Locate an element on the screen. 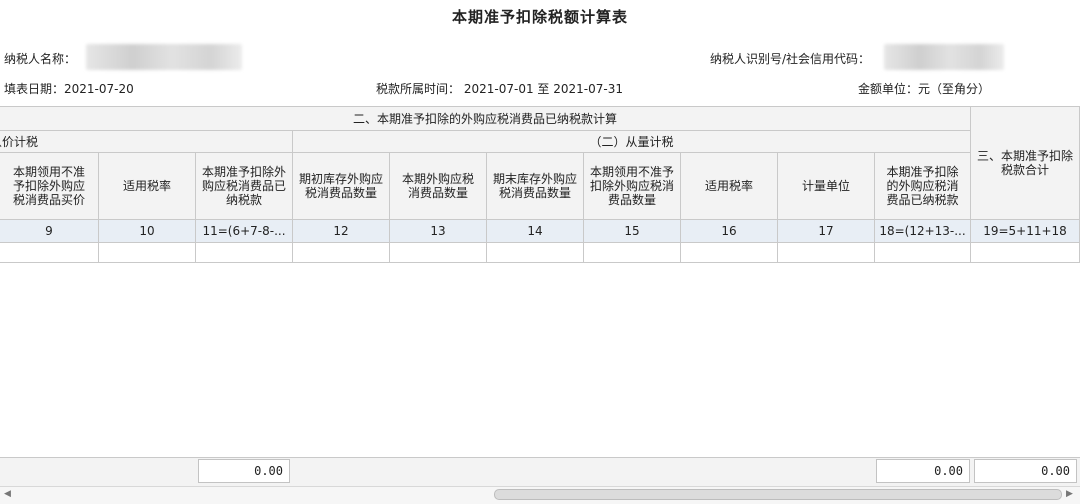 The height and width of the screenshot is (504, 1080). taxpayer-id-label: 纳税人识别号/社会信用代码： is located at coordinates (790, 59).